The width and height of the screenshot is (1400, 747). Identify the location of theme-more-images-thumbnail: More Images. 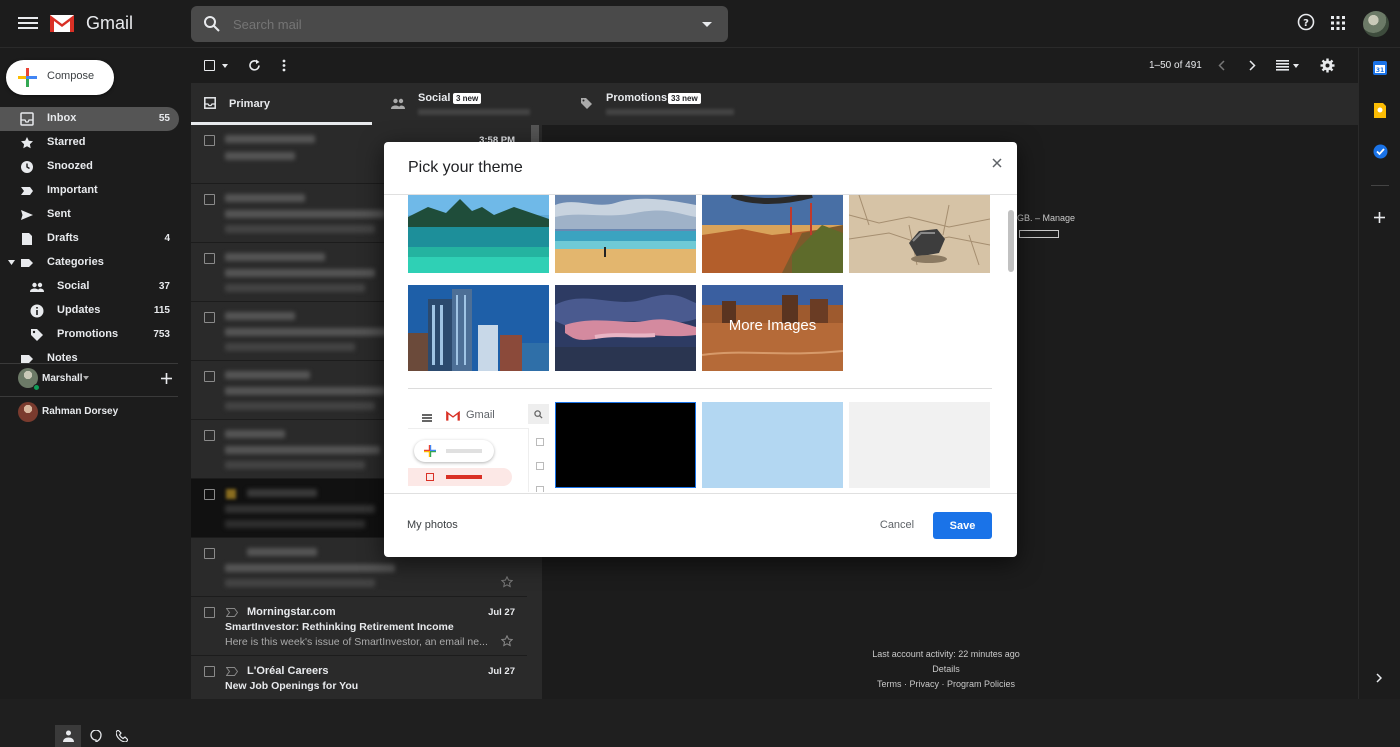
(772, 328).